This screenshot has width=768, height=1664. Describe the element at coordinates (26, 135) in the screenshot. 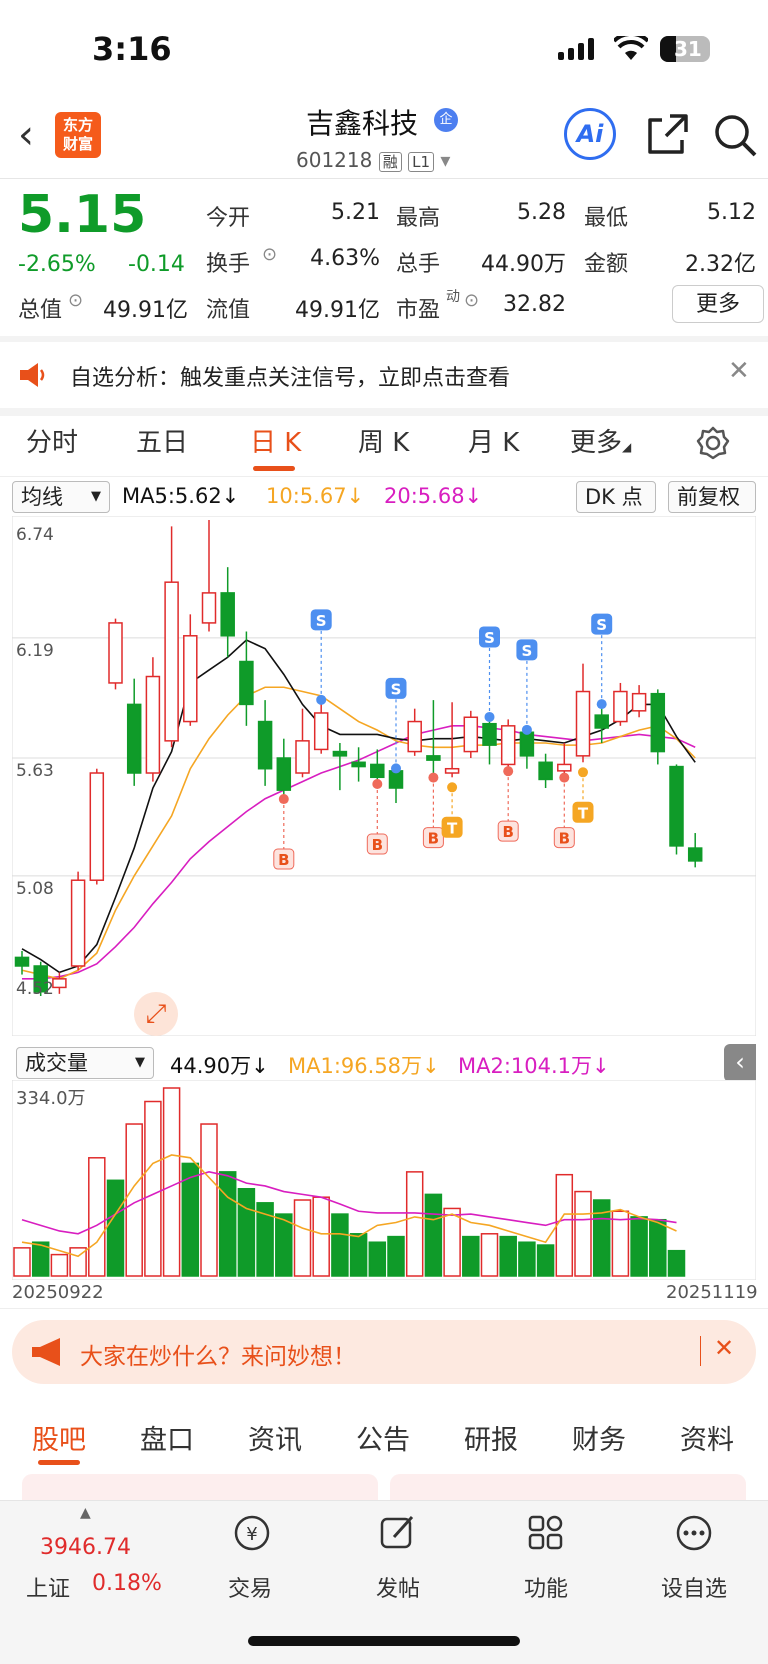

I see `back-icon: ‹` at that location.